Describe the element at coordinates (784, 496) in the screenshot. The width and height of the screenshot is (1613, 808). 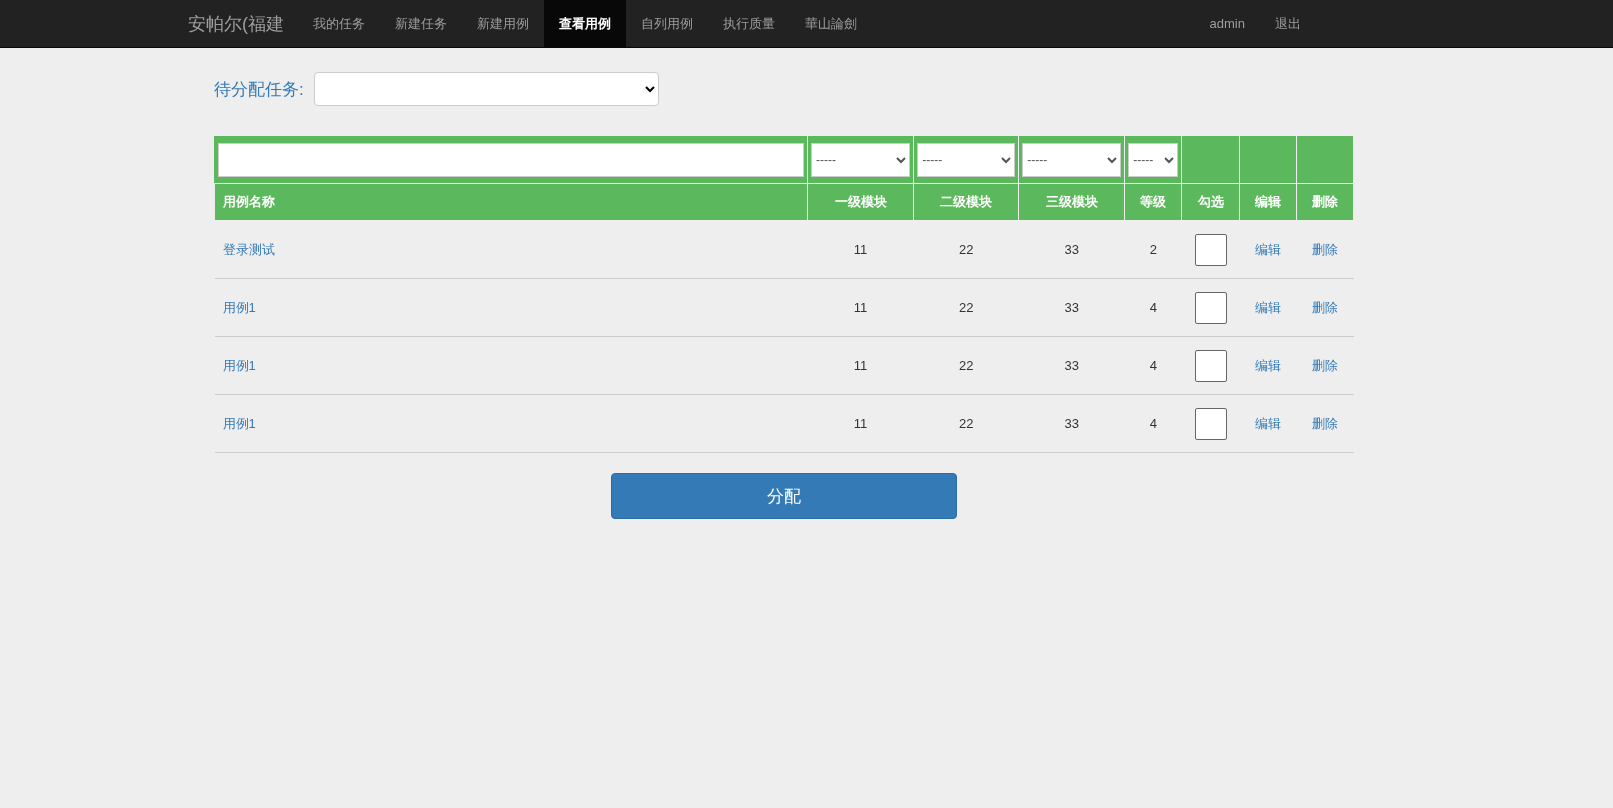
I see `assign-button: 分配` at that location.